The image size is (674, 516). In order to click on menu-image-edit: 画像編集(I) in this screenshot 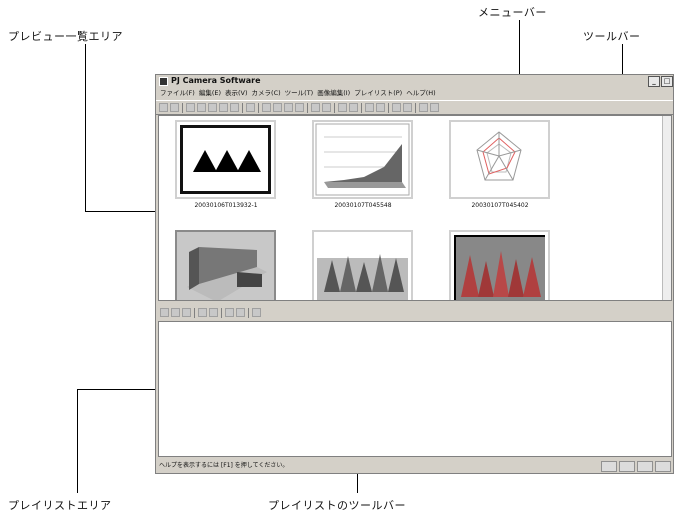, I will do `click(333, 93)`.